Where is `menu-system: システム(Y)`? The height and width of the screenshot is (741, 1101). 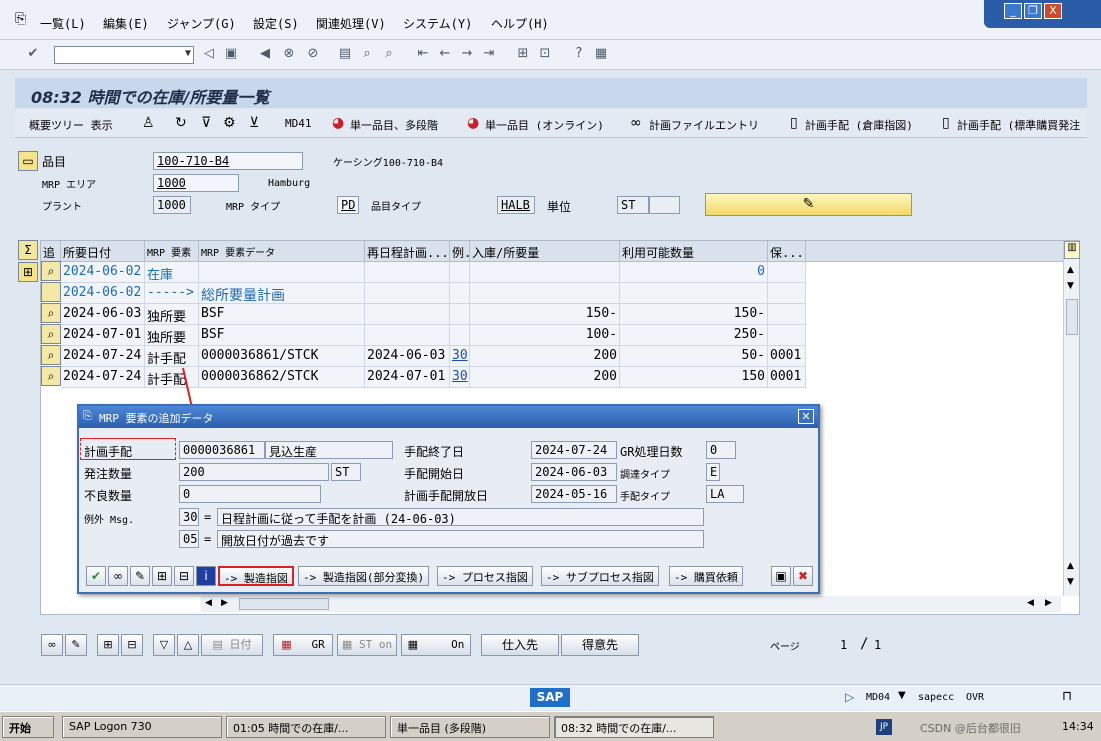
menu-system: システム(Y) is located at coordinates (437, 23).